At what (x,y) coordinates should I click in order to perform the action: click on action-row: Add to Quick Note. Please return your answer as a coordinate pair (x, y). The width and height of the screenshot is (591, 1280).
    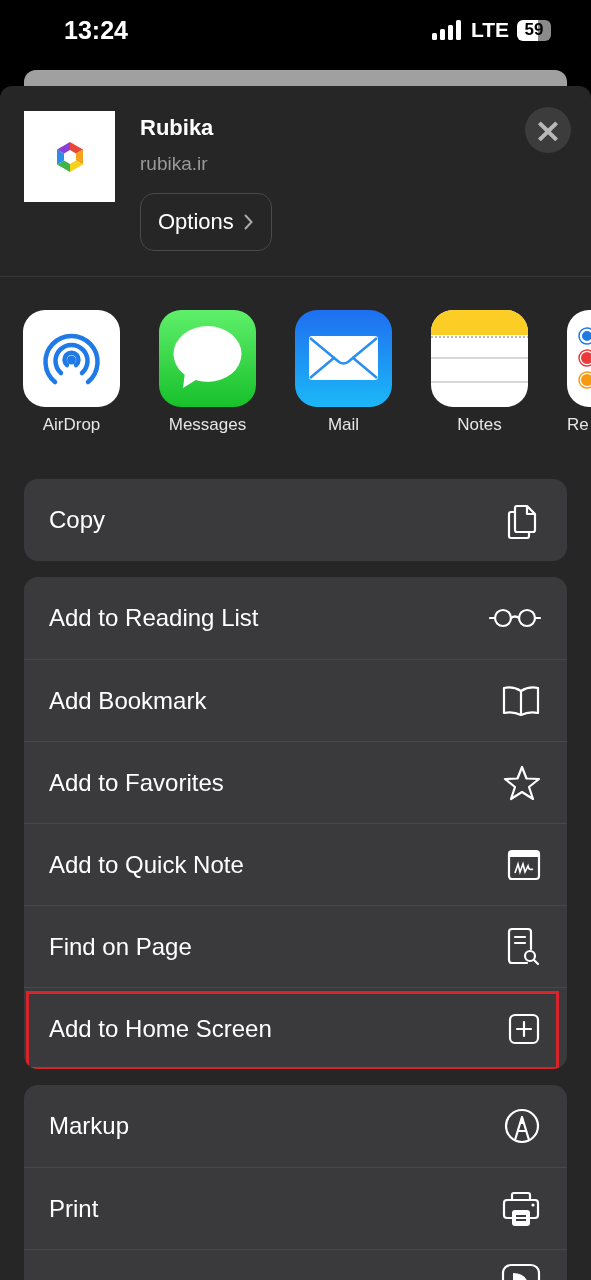
    Looking at the image, I should click on (295, 864).